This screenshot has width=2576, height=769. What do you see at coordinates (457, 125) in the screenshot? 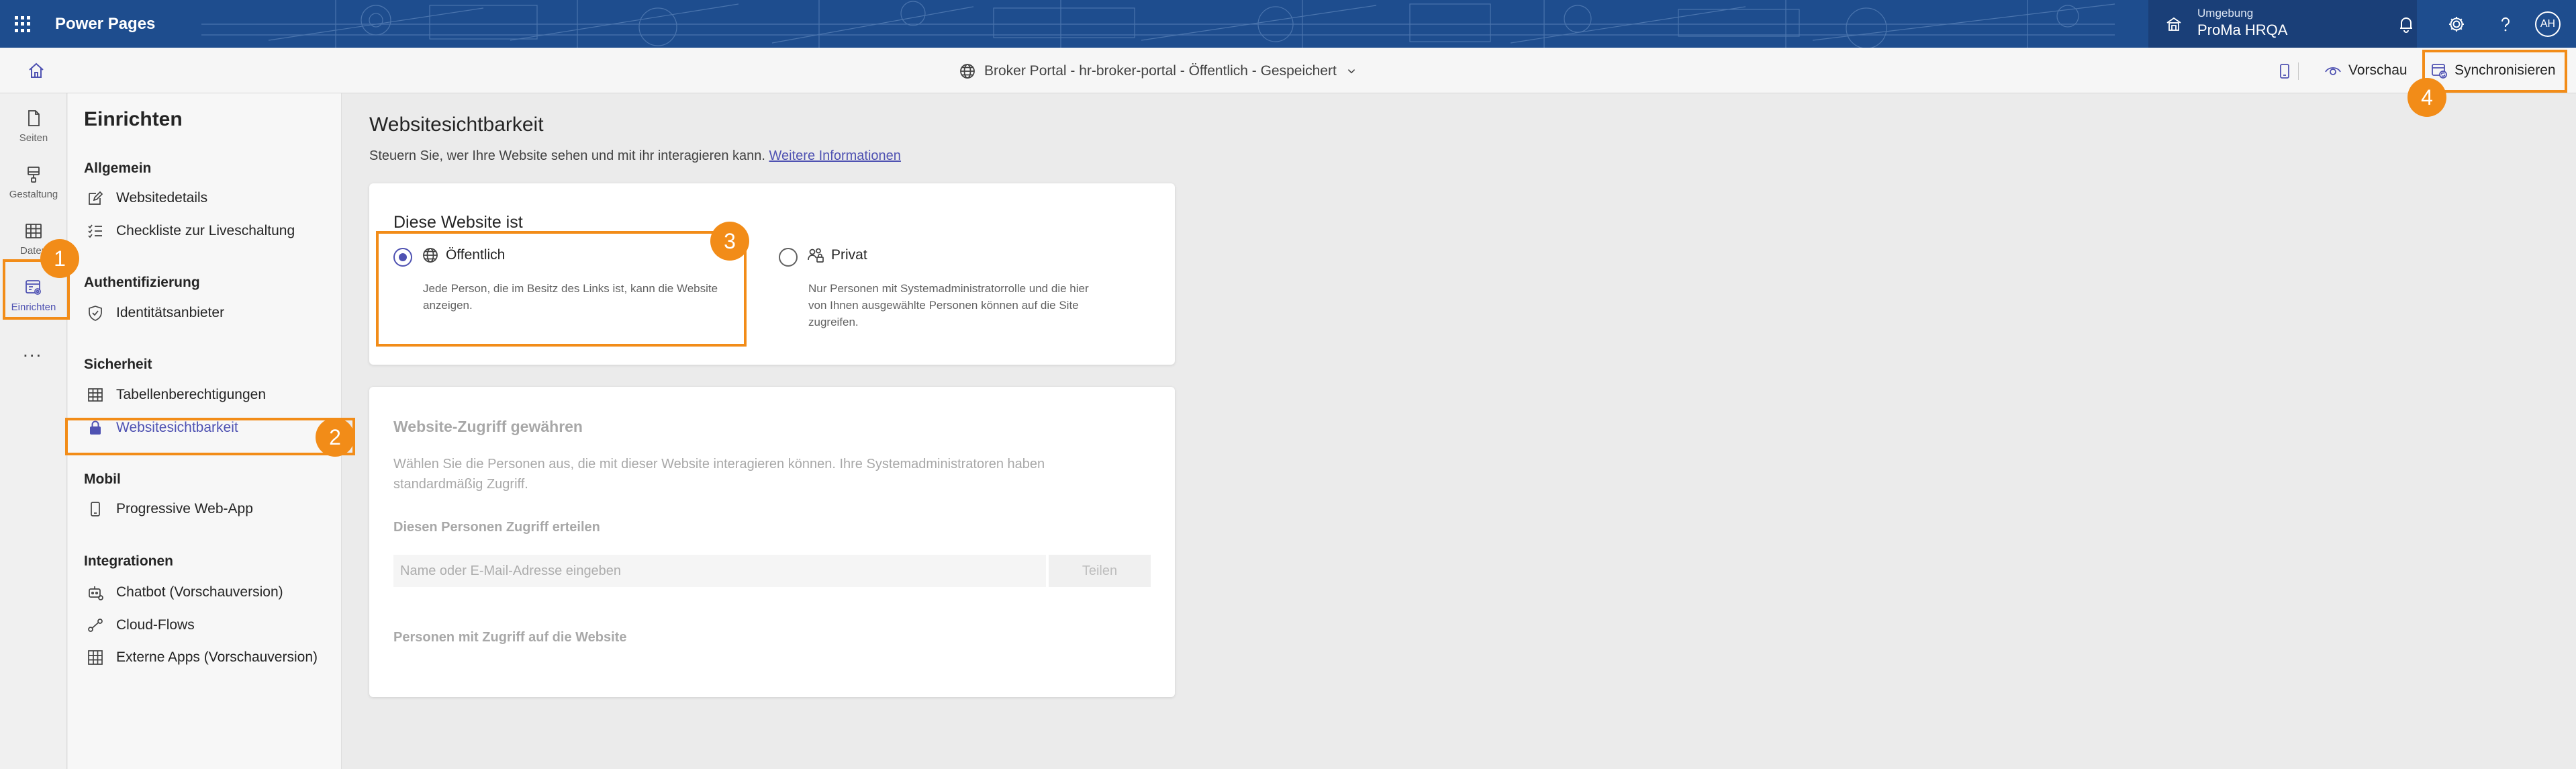
I see `page-title: Websitesichtbarkeit` at bounding box center [457, 125].